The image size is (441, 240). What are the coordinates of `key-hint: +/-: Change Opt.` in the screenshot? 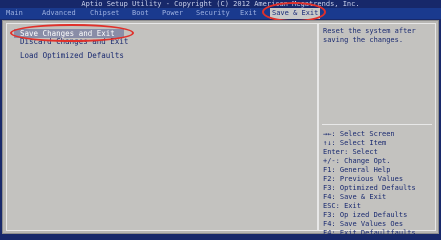 It's located at (357, 161).